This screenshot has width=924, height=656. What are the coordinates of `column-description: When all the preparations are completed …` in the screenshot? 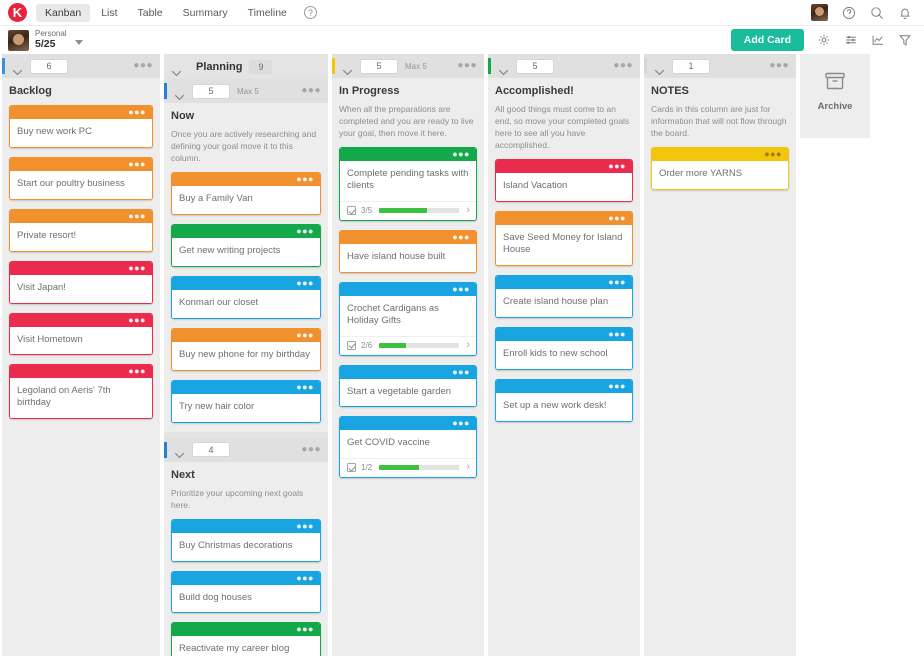 It's located at (406, 121).